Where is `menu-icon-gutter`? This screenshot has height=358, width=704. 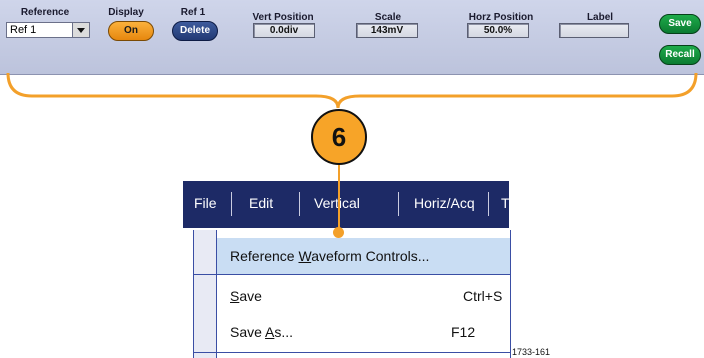
menu-icon-gutter is located at coordinates (205, 294).